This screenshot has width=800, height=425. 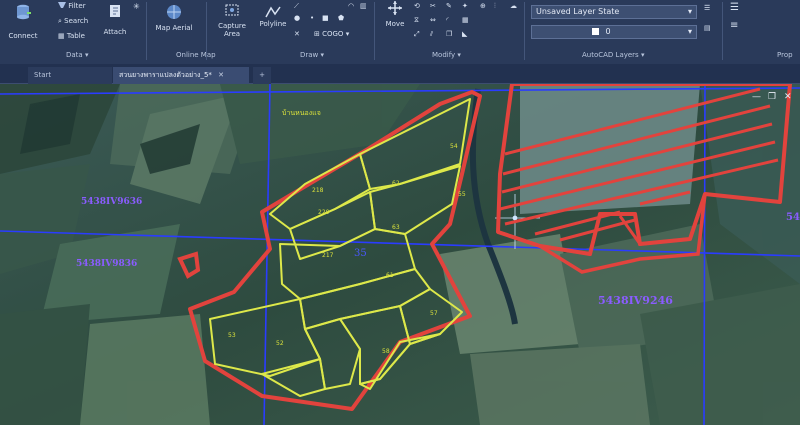 I want to click on explode-icon: ✦, so click(x=465, y=6).